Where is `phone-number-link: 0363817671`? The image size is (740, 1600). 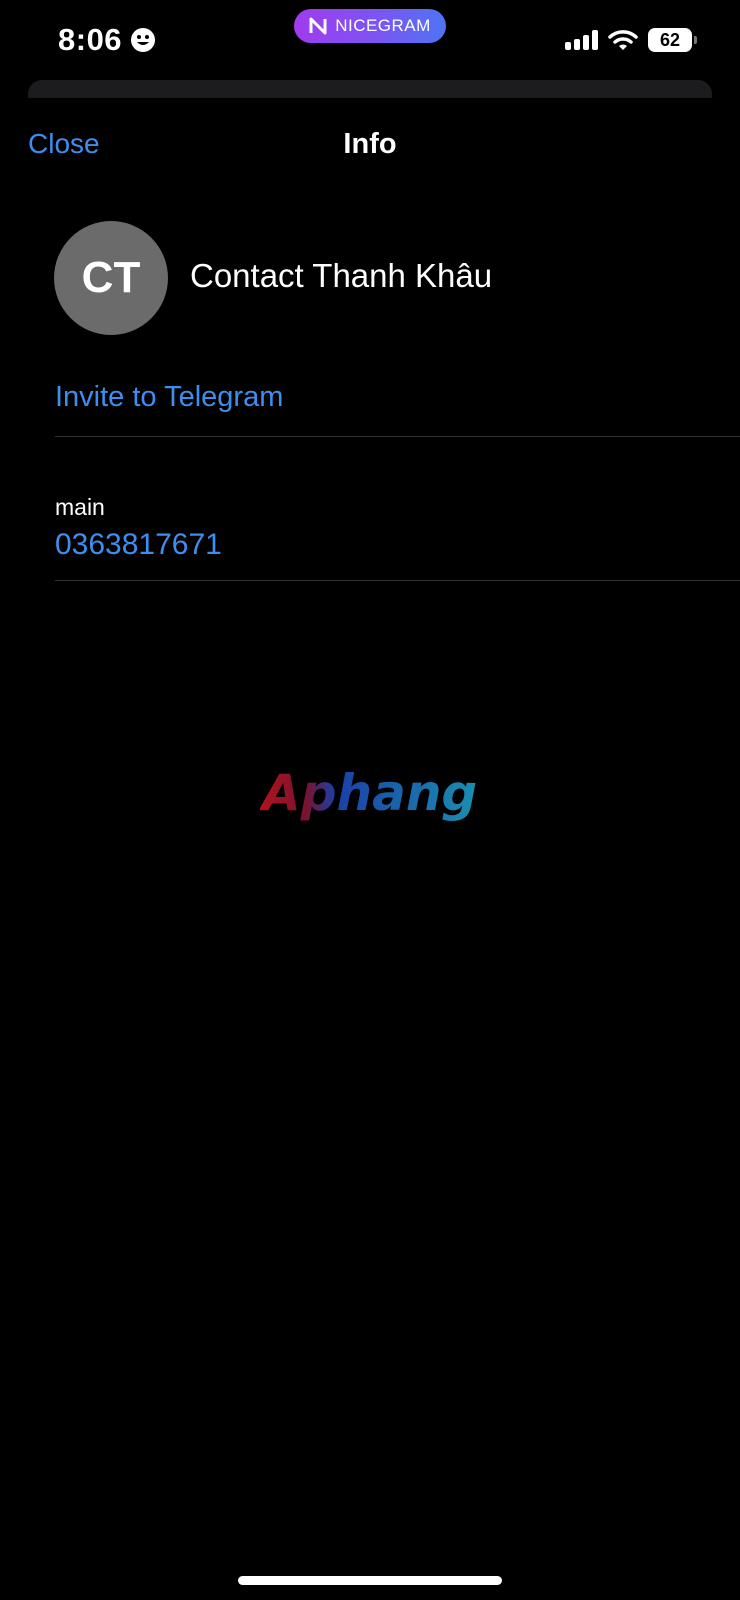
phone-number-link: 0363817671 is located at coordinates (138, 545).